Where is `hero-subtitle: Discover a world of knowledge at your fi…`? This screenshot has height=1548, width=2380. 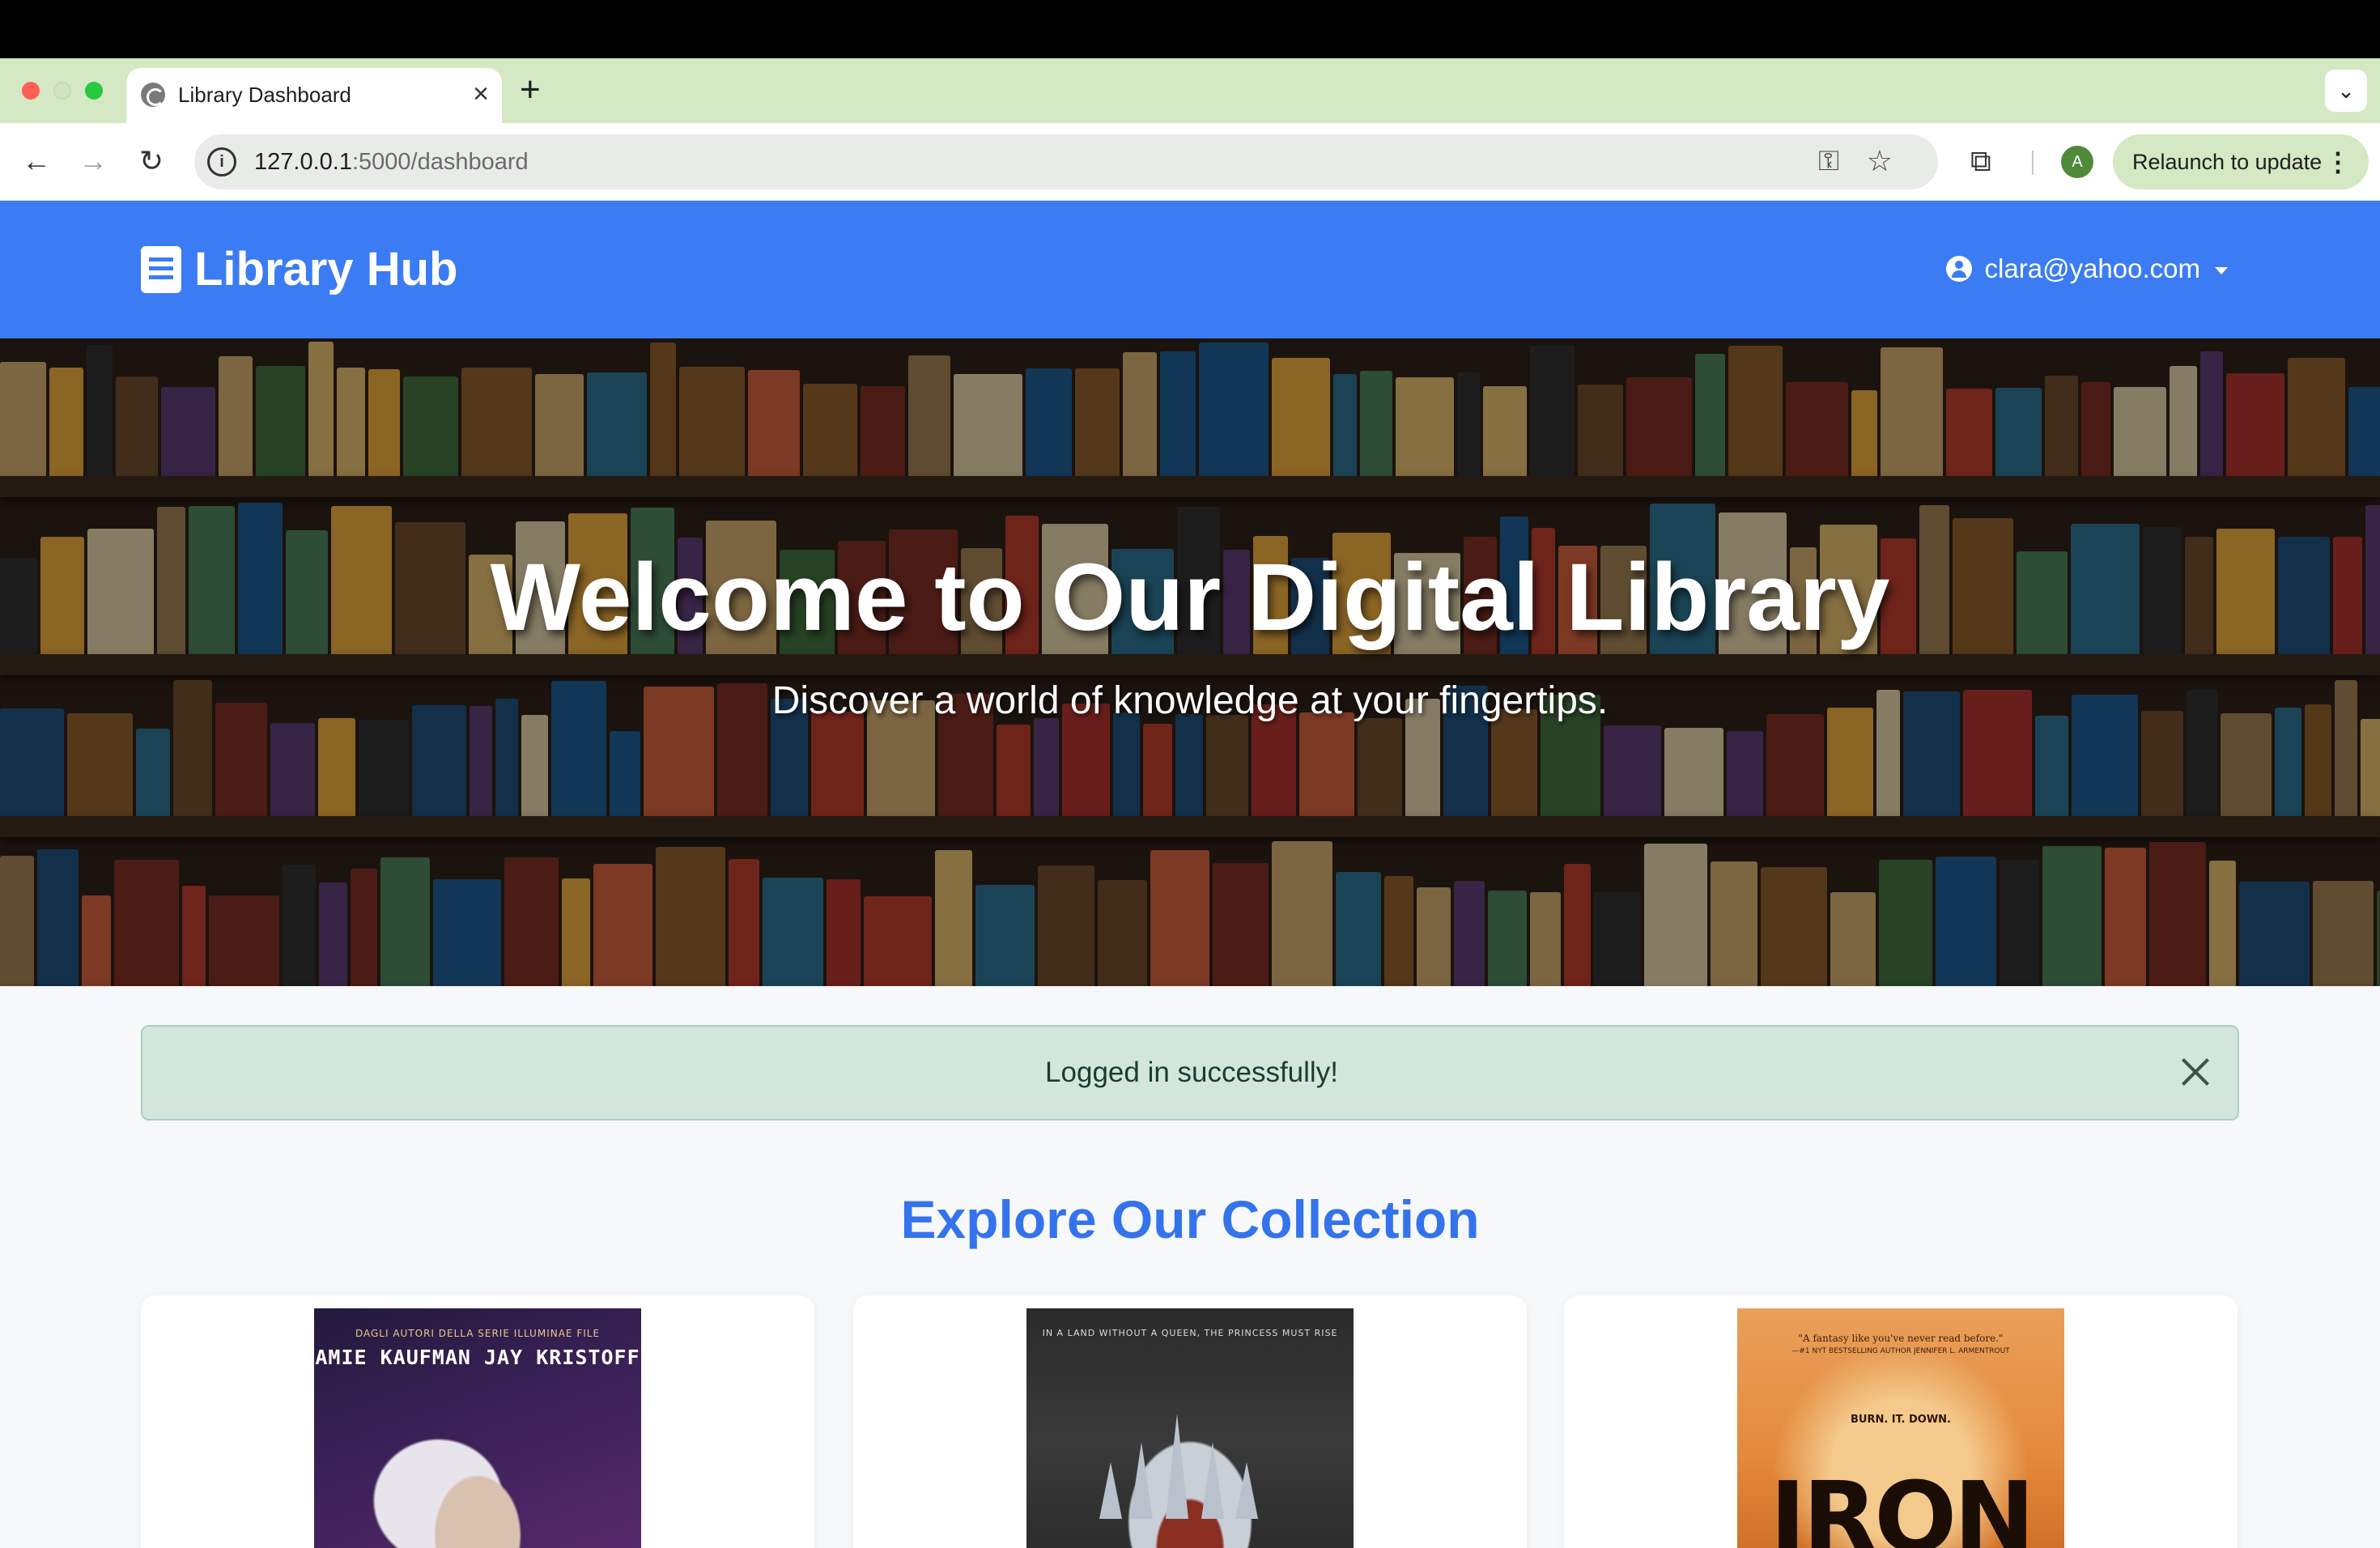 hero-subtitle: Discover a world of knowledge at your fi… is located at coordinates (1190, 701).